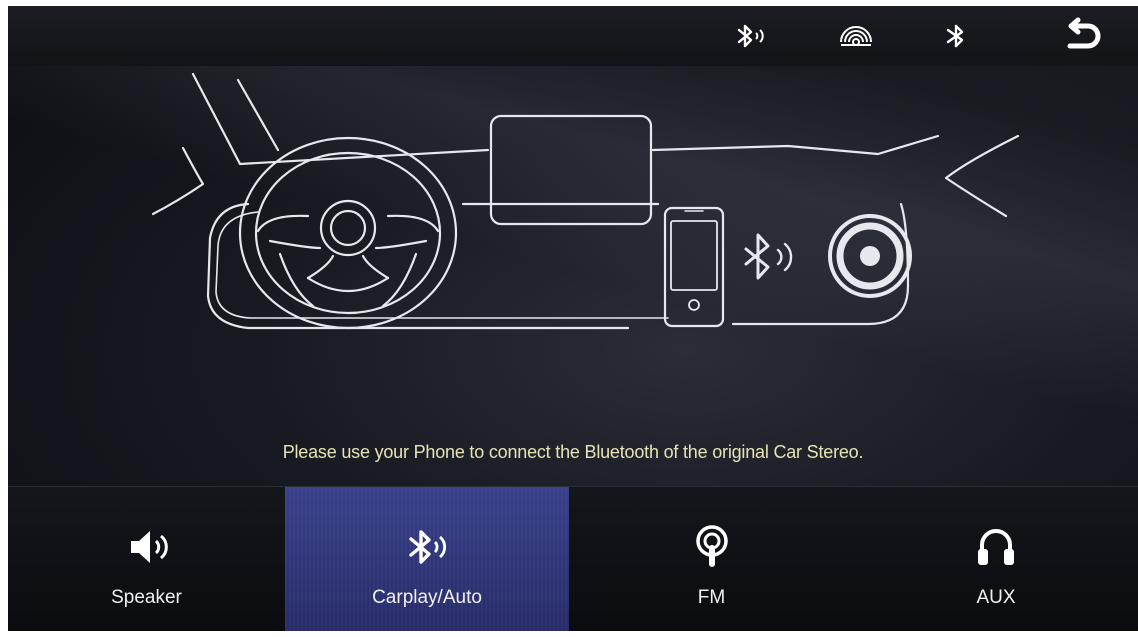 The width and height of the screenshot is (1138, 637). Describe the element at coordinates (996, 547) in the screenshot. I see `headphones-icon` at that location.